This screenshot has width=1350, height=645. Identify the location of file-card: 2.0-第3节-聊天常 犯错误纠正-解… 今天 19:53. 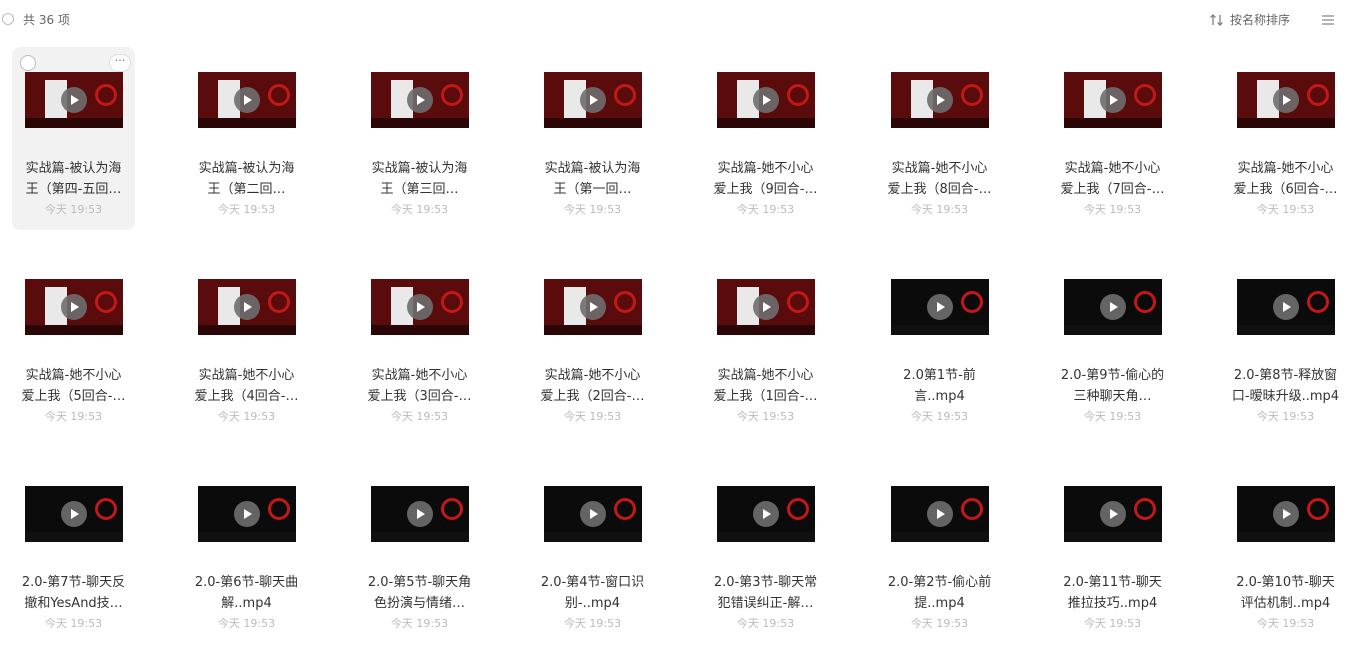
(765, 552).